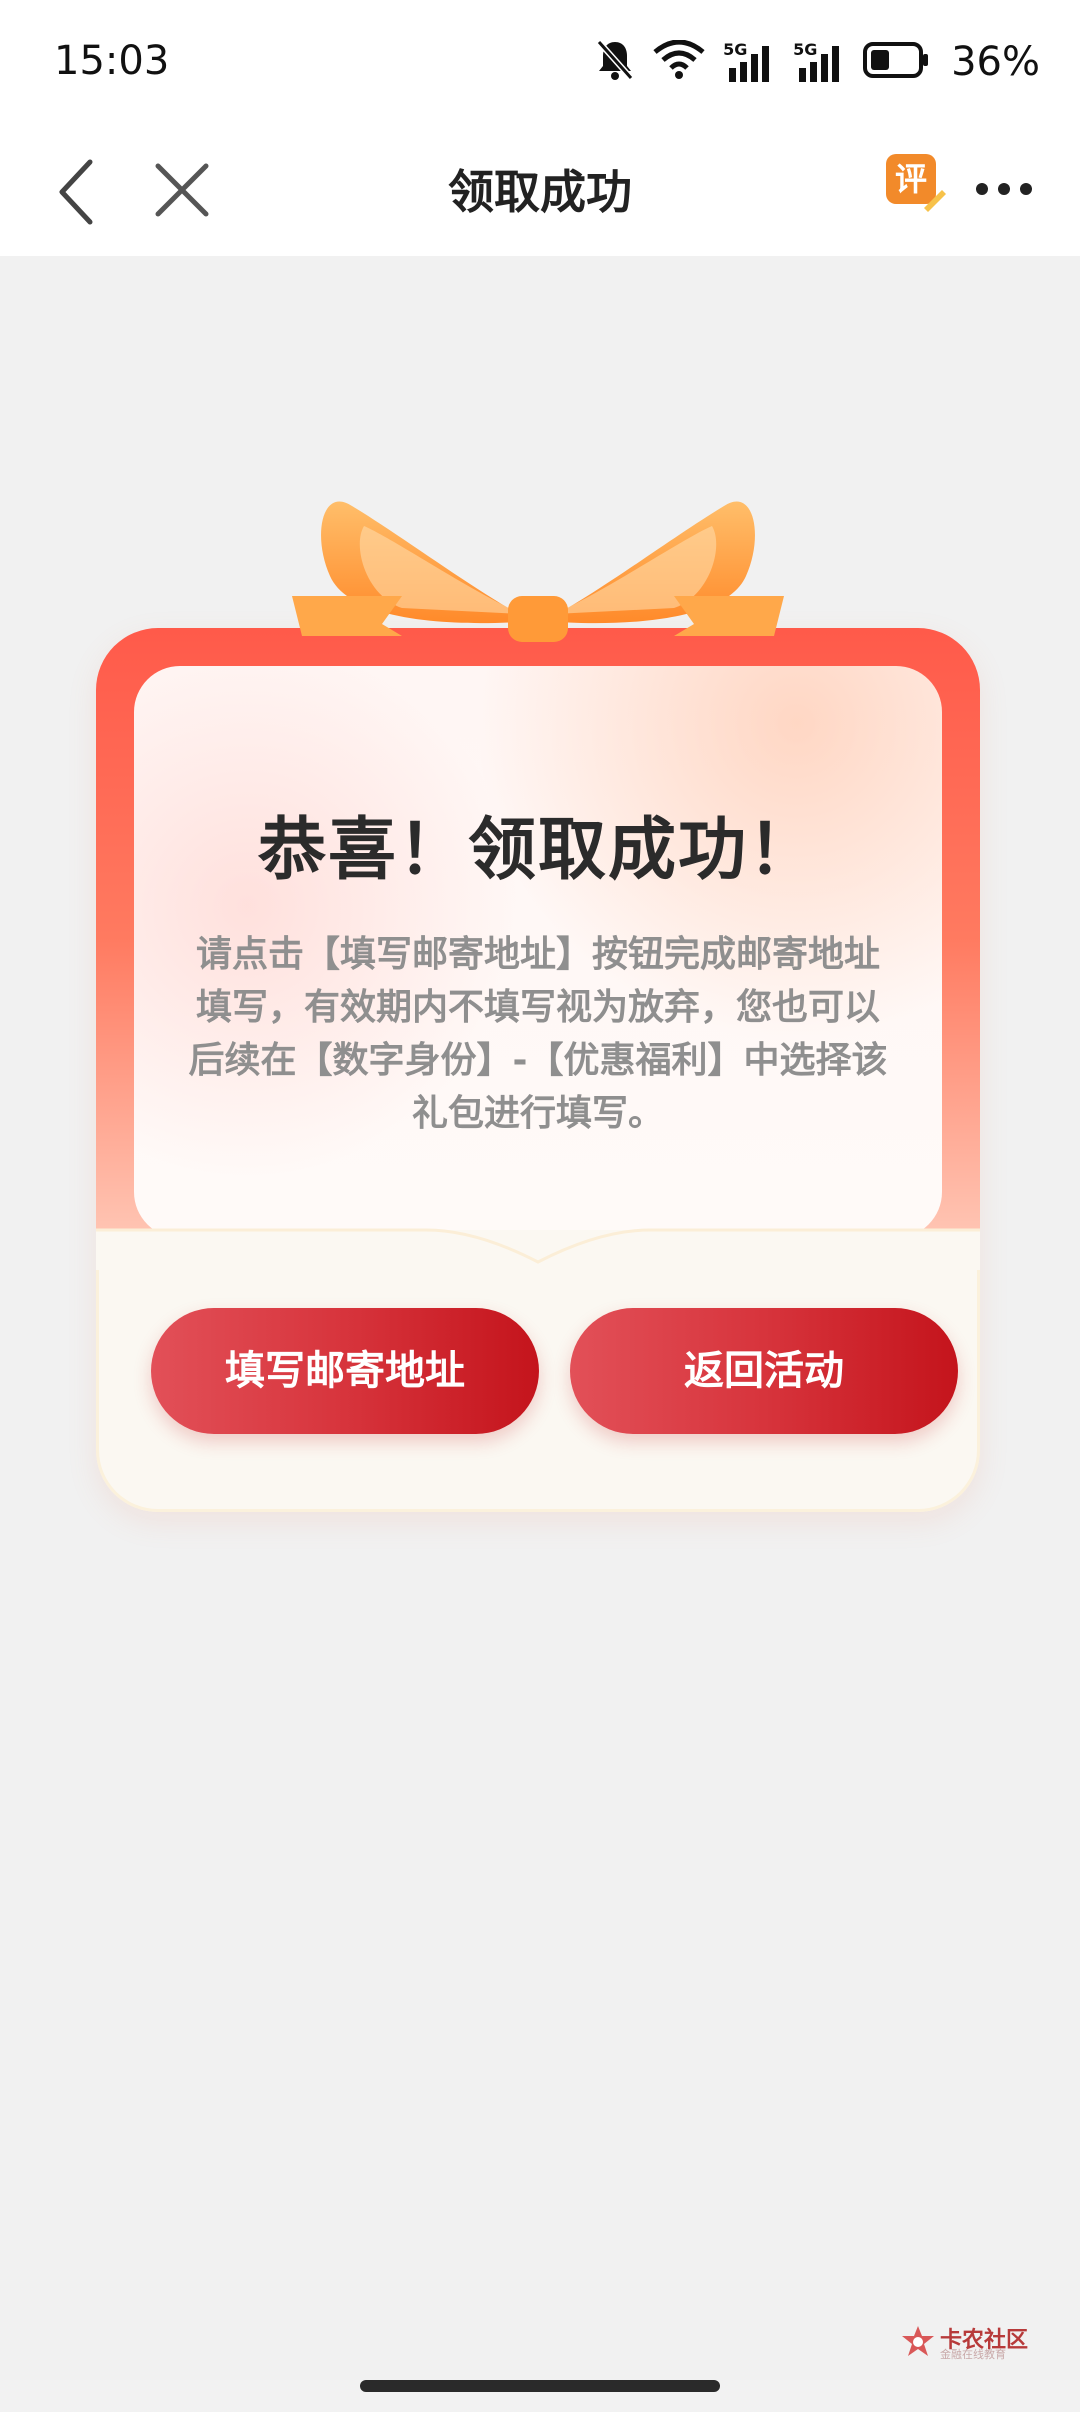 The image size is (1080, 2412). What do you see at coordinates (679, 61) in the screenshot?
I see `wifi-icon` at bounding box center [679, 61].